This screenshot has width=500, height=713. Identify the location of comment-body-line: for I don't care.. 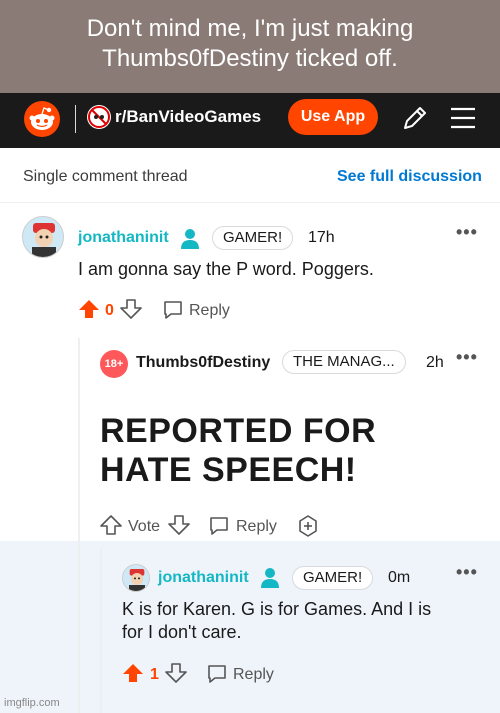
(182, 632).